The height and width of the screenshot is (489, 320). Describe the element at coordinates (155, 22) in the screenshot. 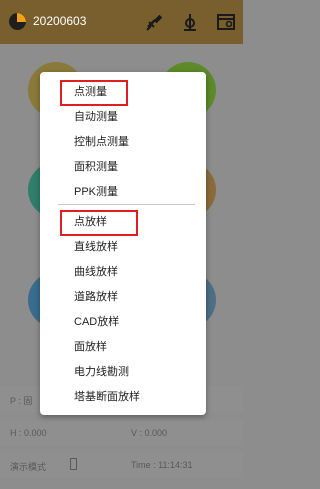

I see `satellite-icon` at that location.